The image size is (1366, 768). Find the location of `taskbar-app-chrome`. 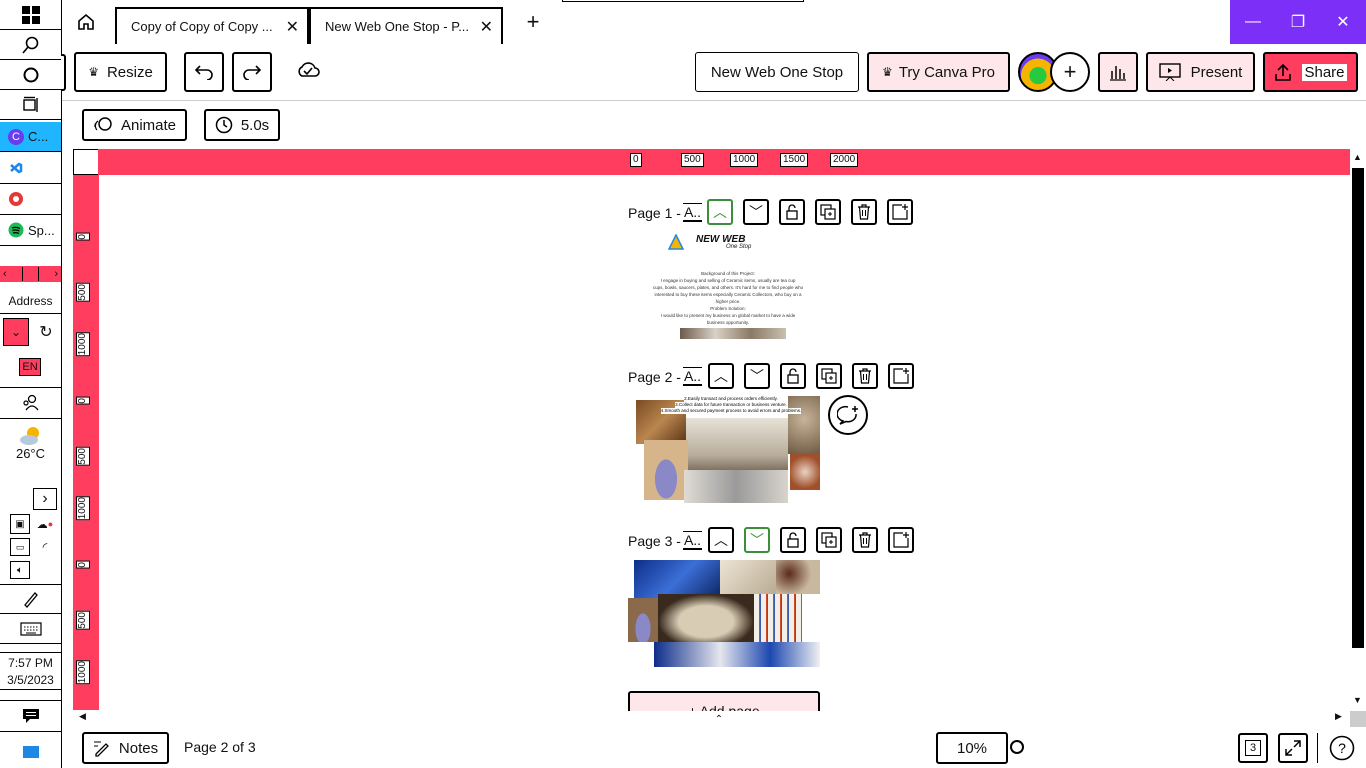

taskbar-app-chrome is located at coordinates (30, 199).